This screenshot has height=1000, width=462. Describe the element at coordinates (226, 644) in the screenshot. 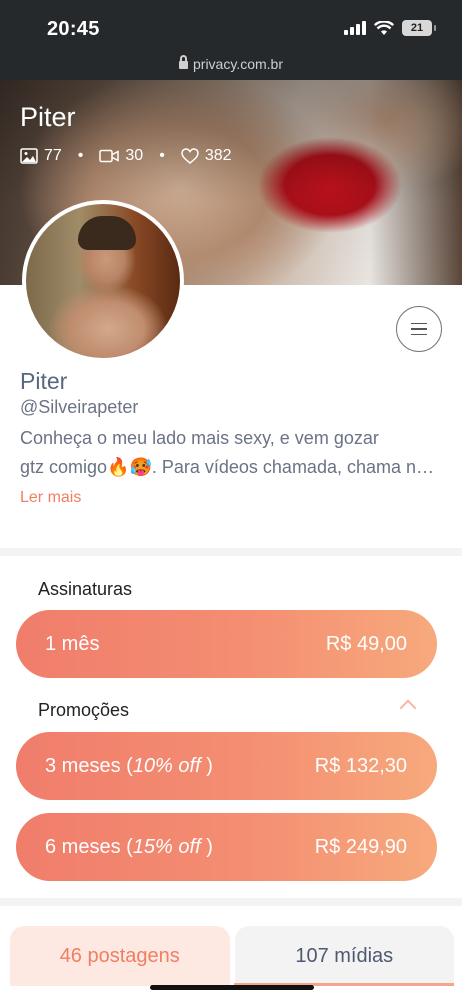

I see `subscription-plan-button: 1 mês R$ 49,00` at that location.